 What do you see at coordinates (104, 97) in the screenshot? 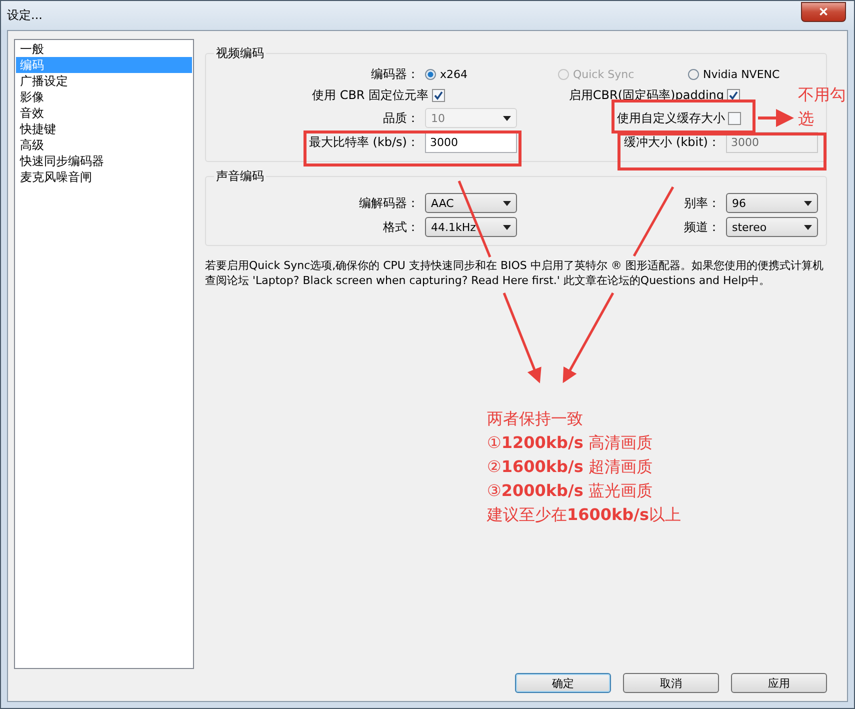
I see `category-item: 影像` at bounding box center [104, 97].